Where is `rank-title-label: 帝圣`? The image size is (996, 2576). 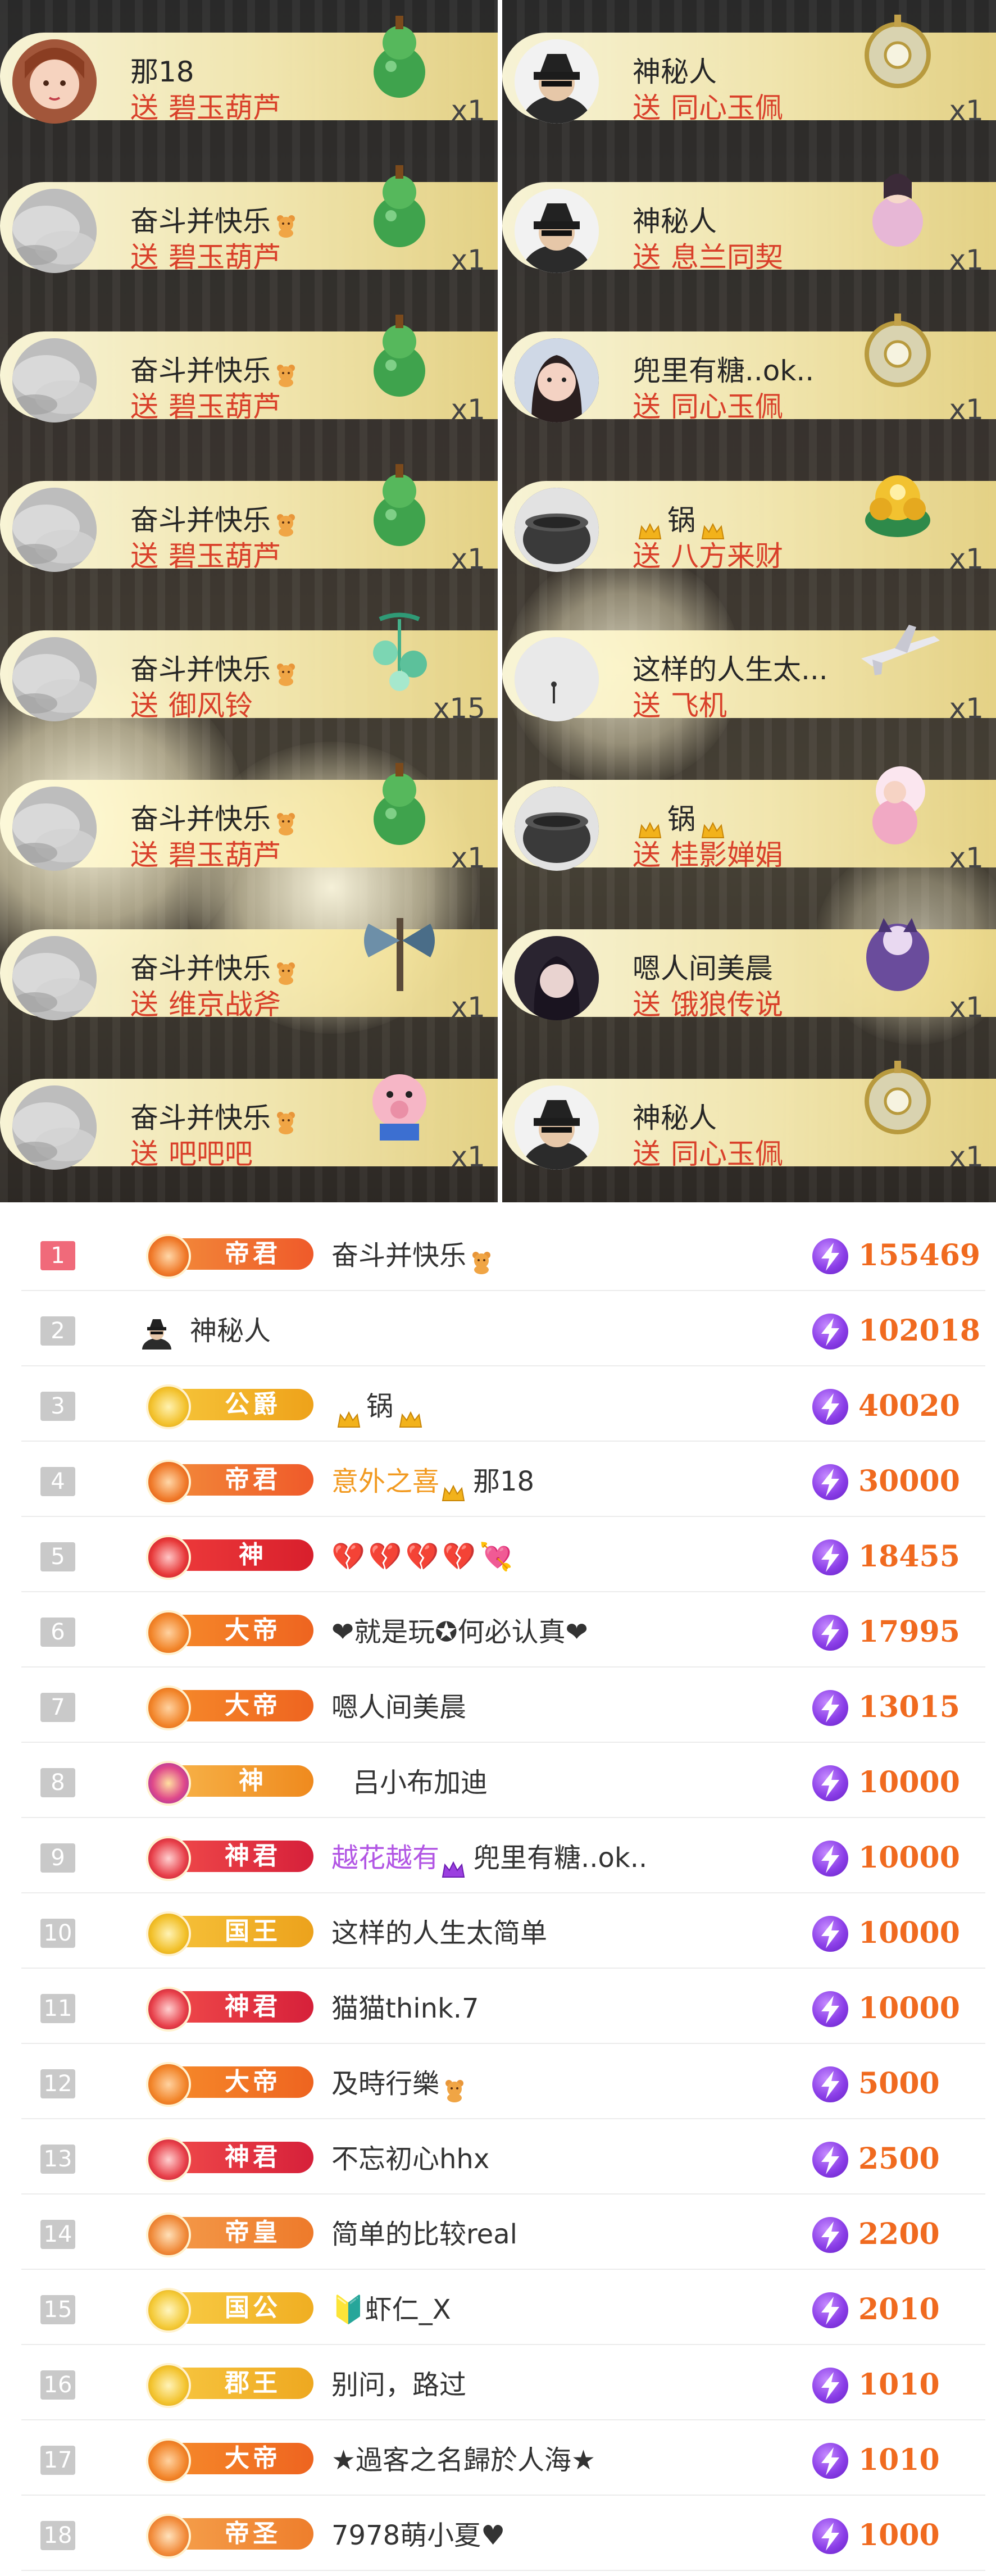 rank-title-label: 帝圣 is located at coordinates (253, 2534).